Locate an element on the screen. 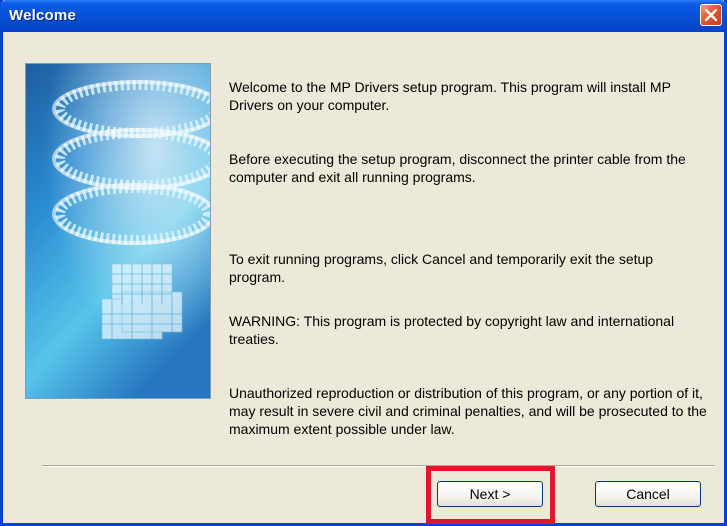 Image resolution: width=727 pixels, height=526 pixels. close-button is located at coordinates (711, 15).